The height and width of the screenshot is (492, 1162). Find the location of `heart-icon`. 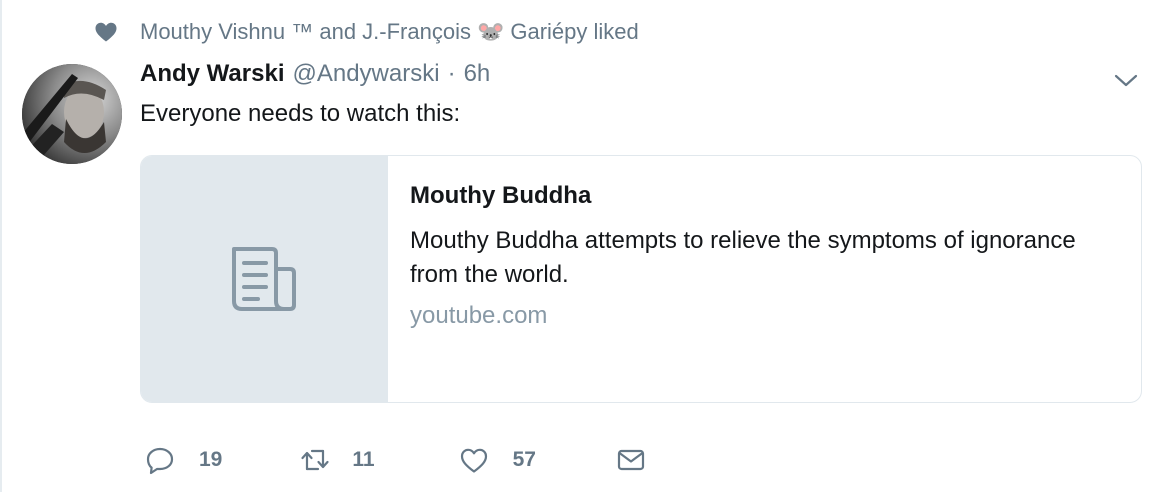

heart-icon is located at coordinates (106, 32).